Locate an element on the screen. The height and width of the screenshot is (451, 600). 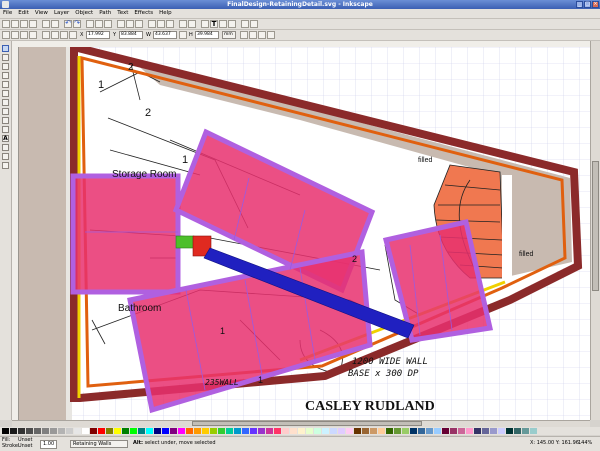
vertical-scroll-thumb is located at coordinates (595, 226).